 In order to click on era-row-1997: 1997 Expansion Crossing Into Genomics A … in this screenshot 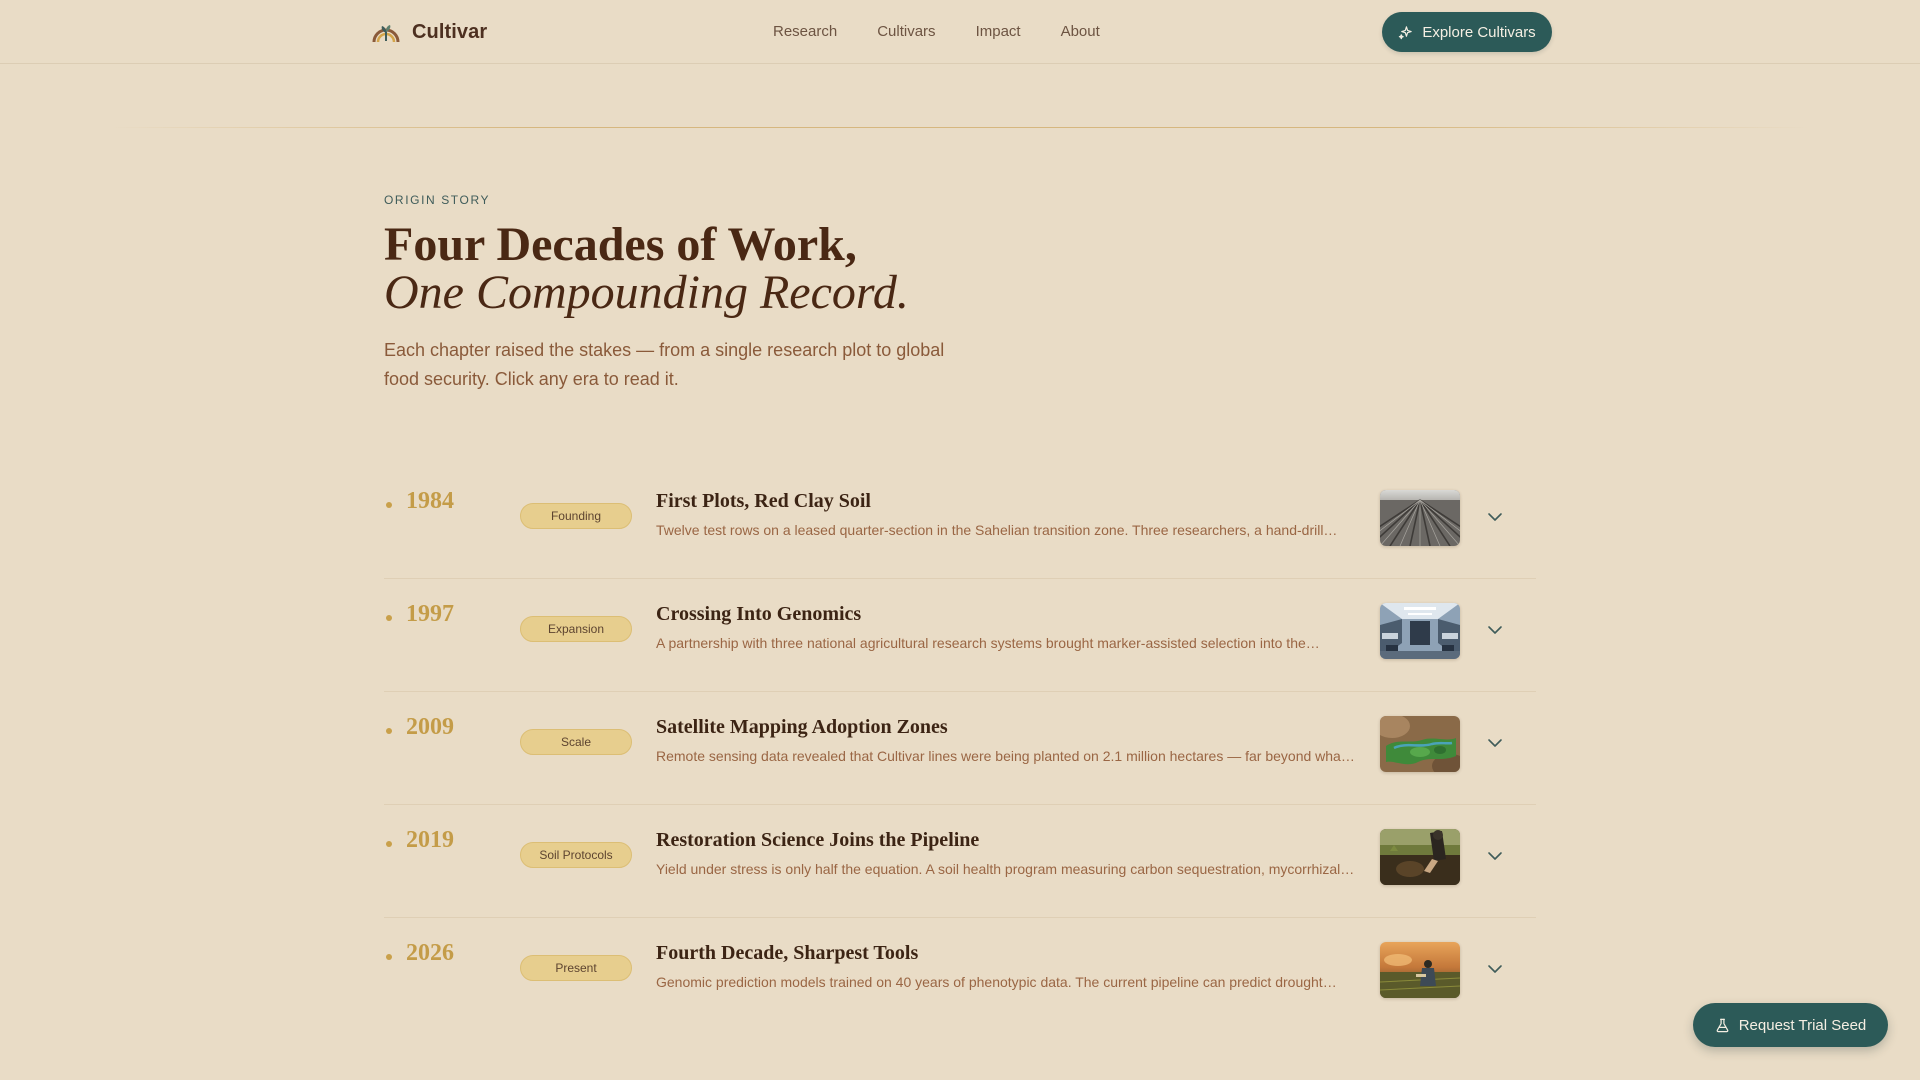, I will do `click(960, 635)`.